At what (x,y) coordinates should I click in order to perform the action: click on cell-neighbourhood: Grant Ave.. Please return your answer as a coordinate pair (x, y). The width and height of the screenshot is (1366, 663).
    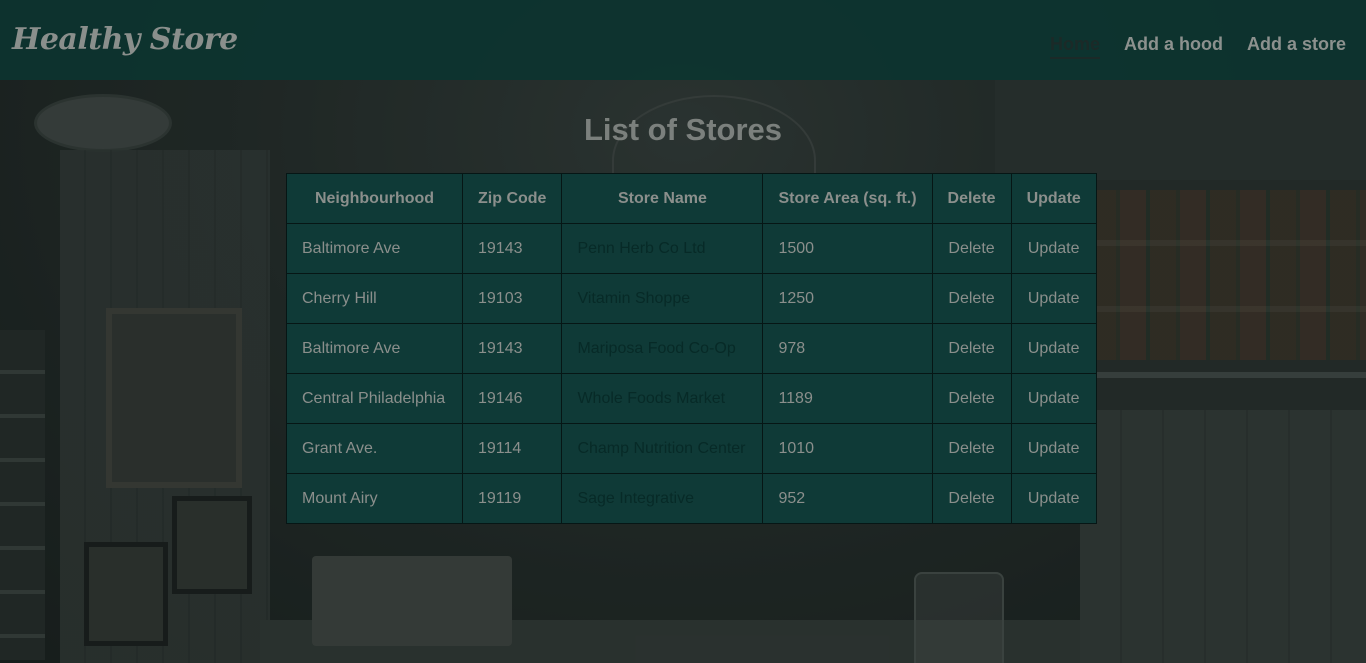
    Looking at the image, I should click on (374, 448).